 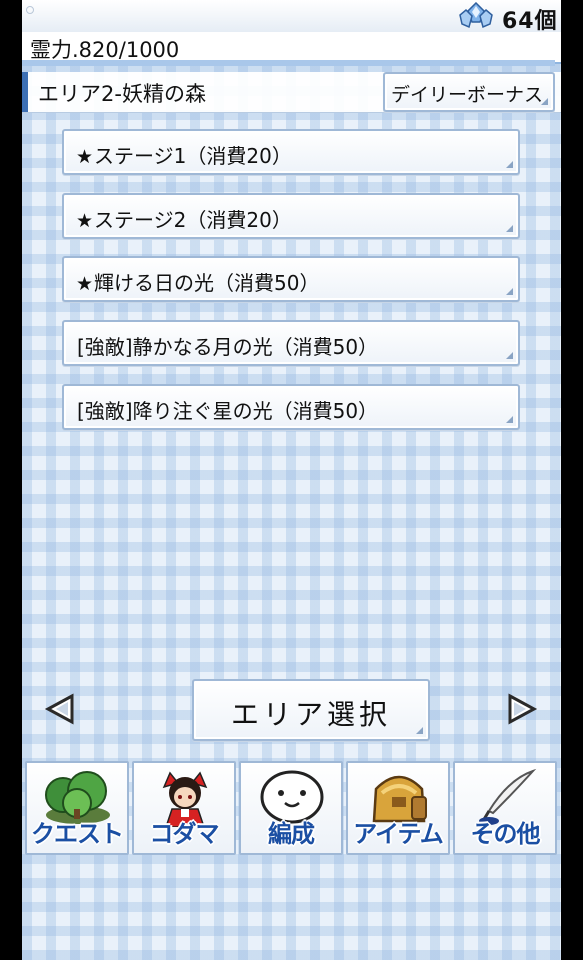 I want to click on stage-button-3: ★輝ける日の光（消費50）, so click(x=291, y=279).